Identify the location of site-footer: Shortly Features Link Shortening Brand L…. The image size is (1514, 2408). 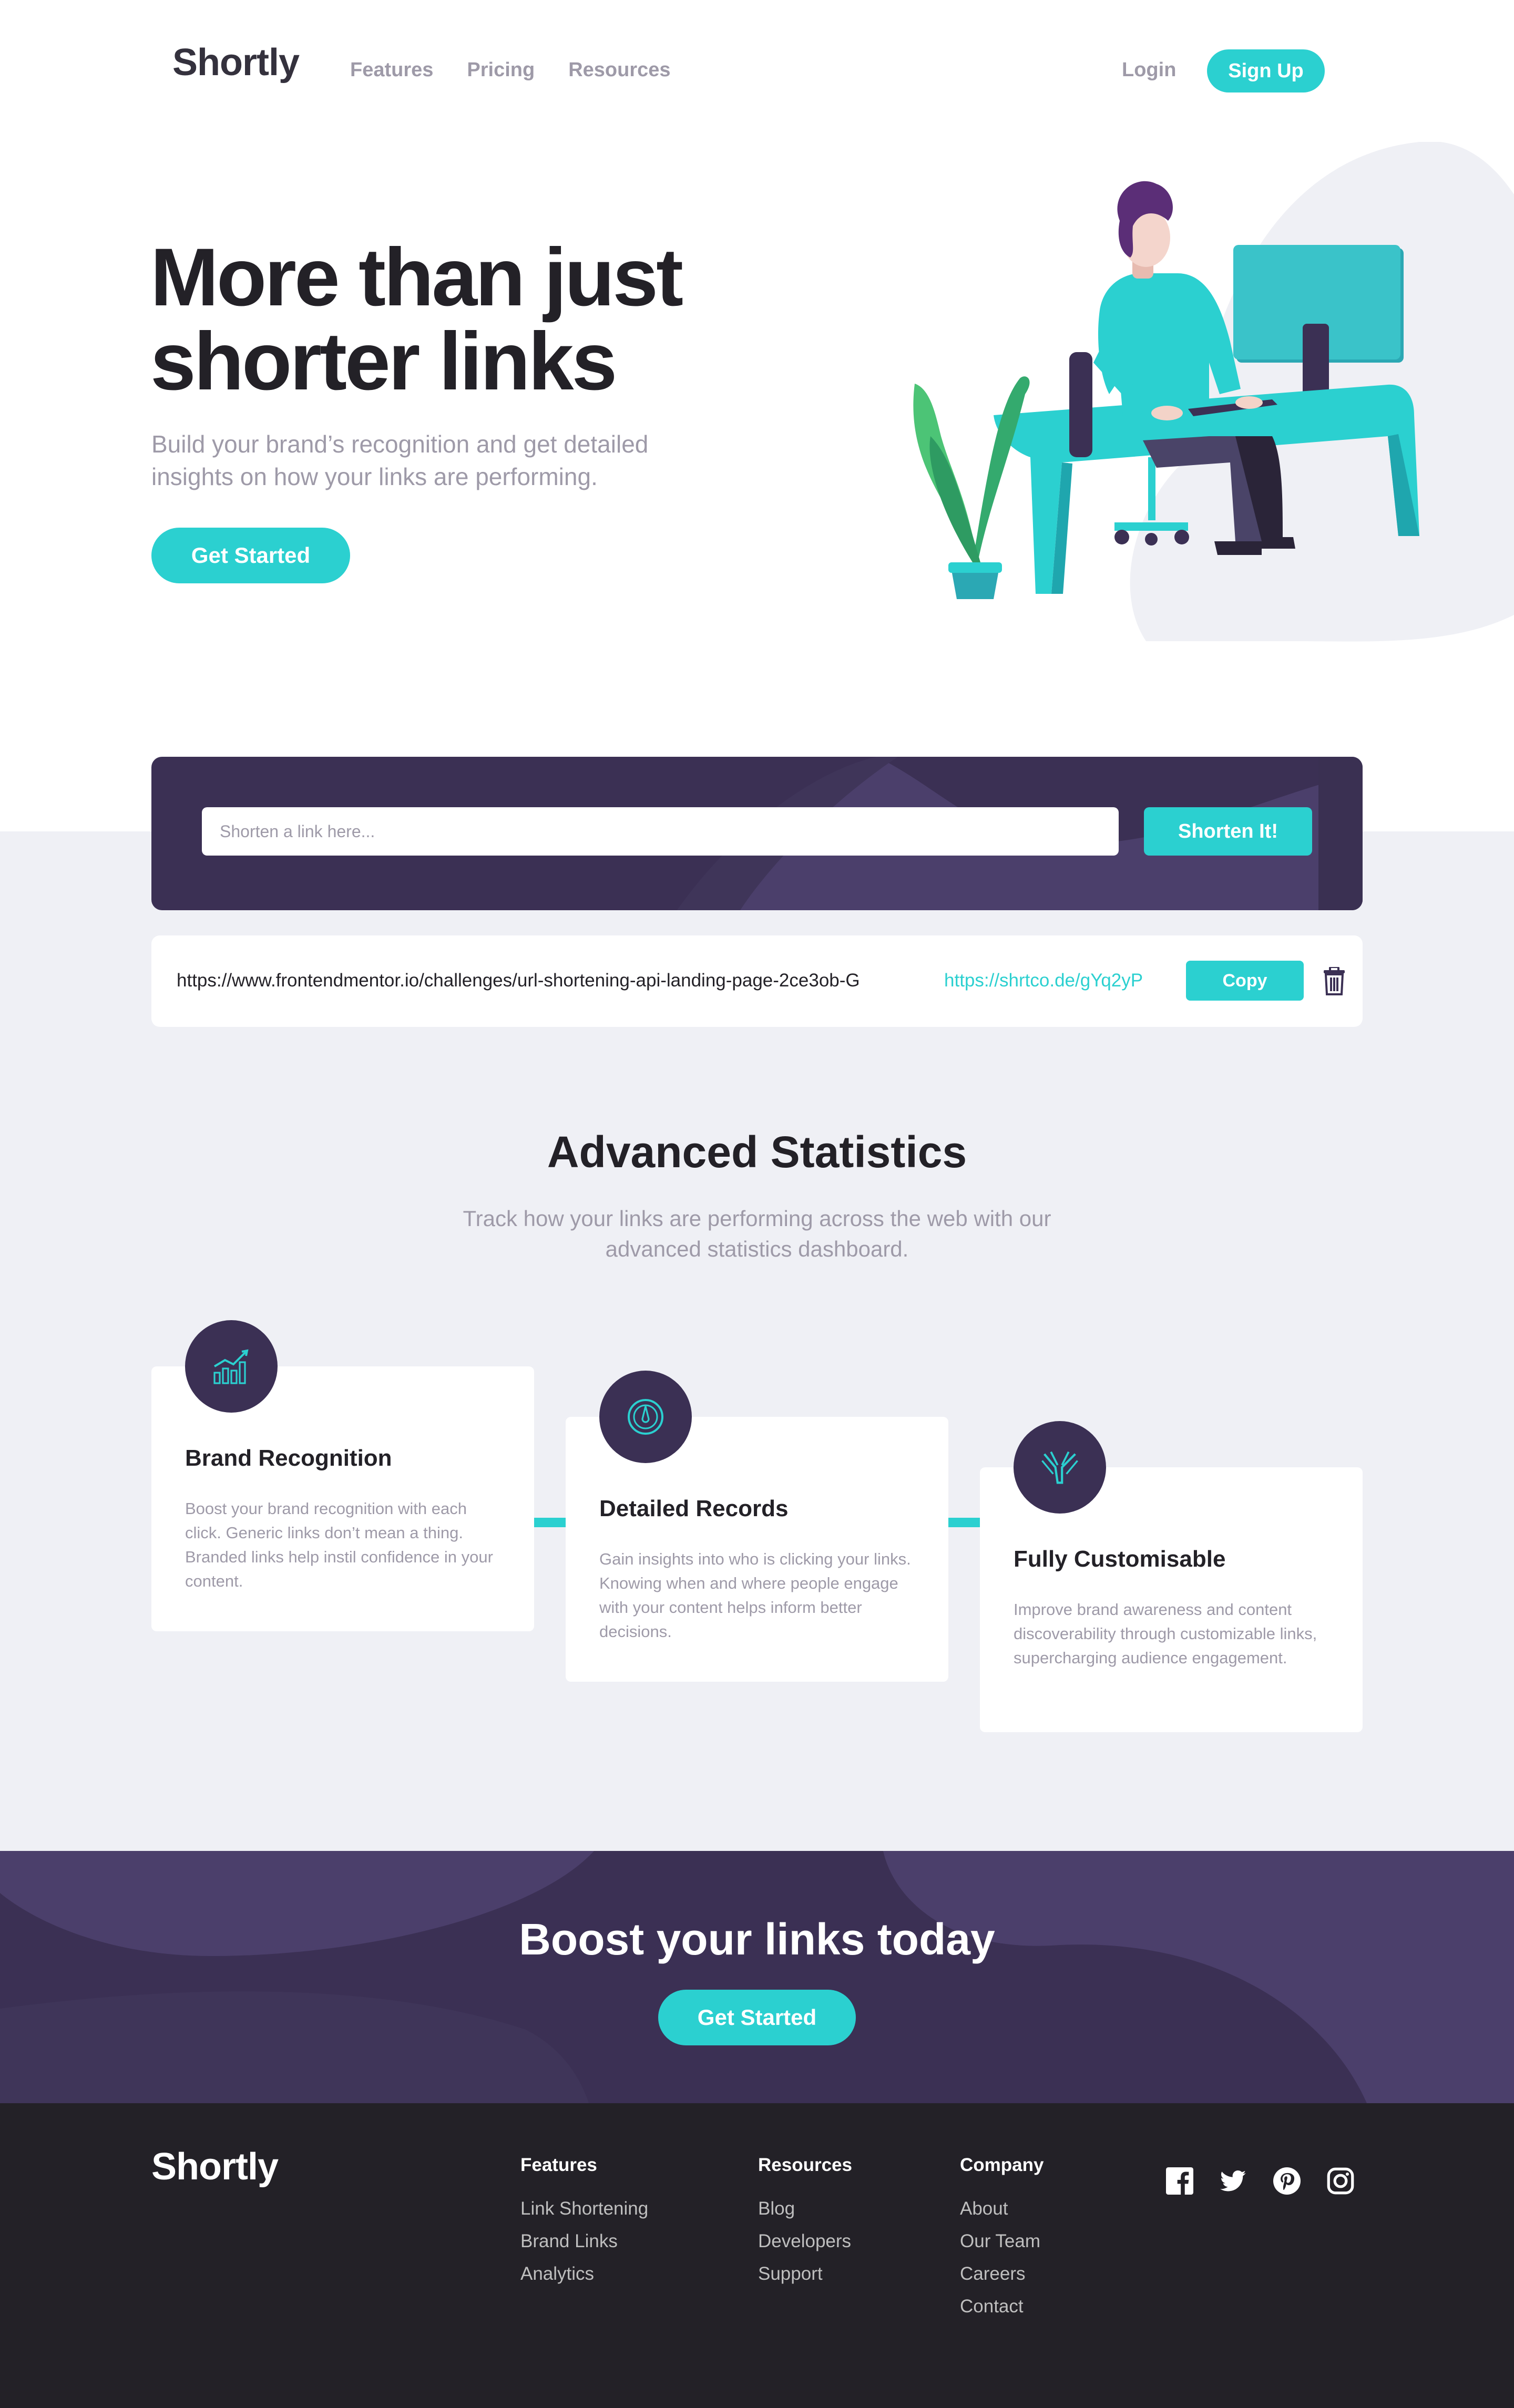
(757, 2255).